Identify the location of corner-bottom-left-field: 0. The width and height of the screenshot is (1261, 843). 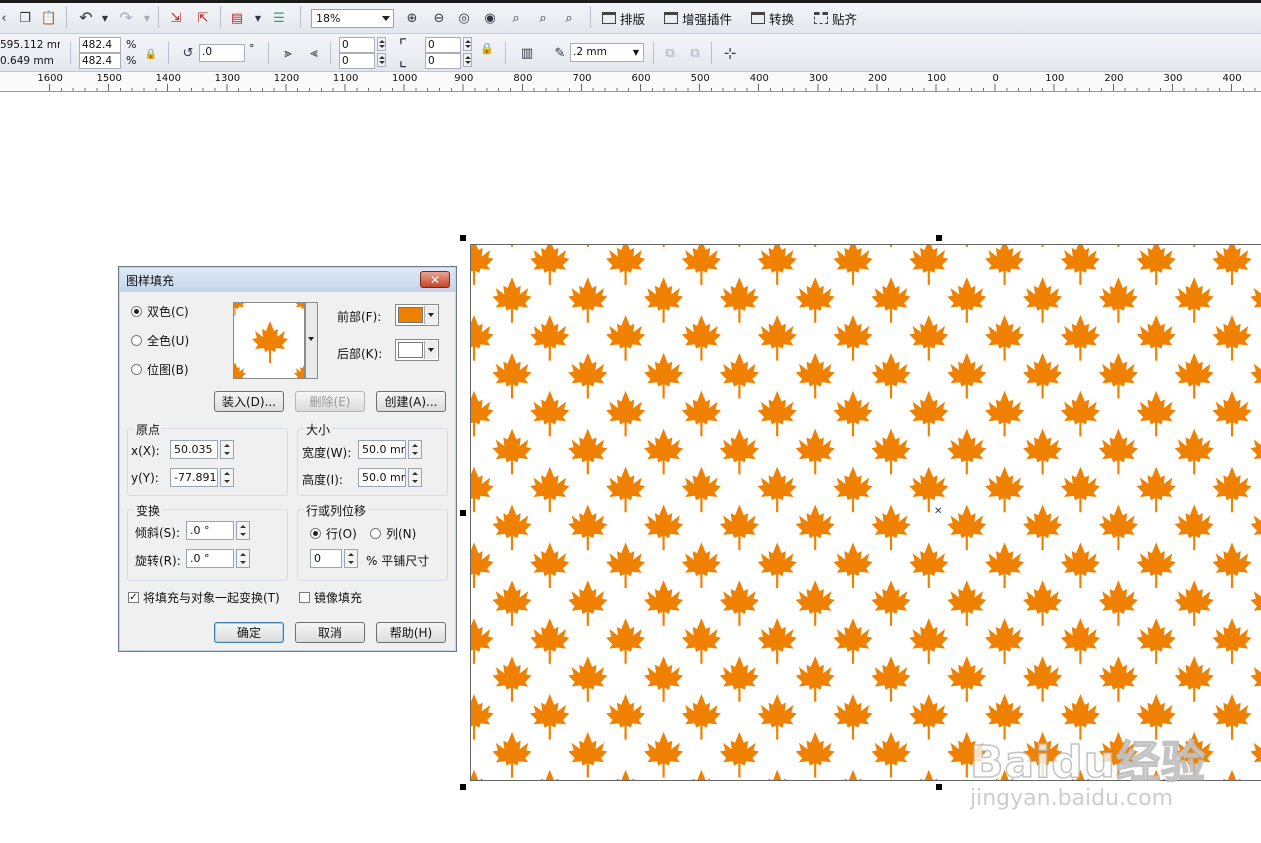
(357, 61).